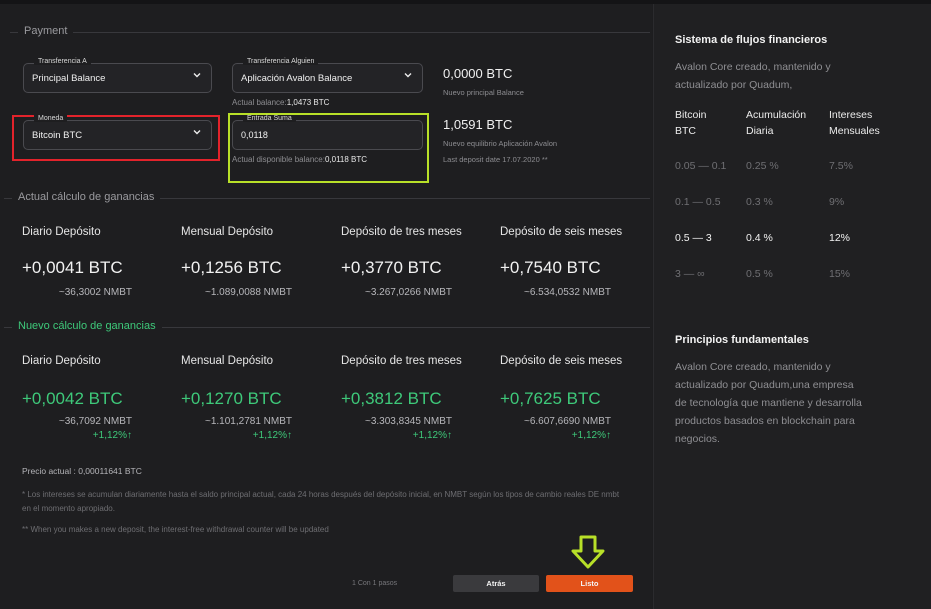 Image resolution: width=931 pixels, height=609 pixels. Describe the element at coordinates (269, 118) in the screenshot. I see `amount-label: Entrada Suma` at that location.